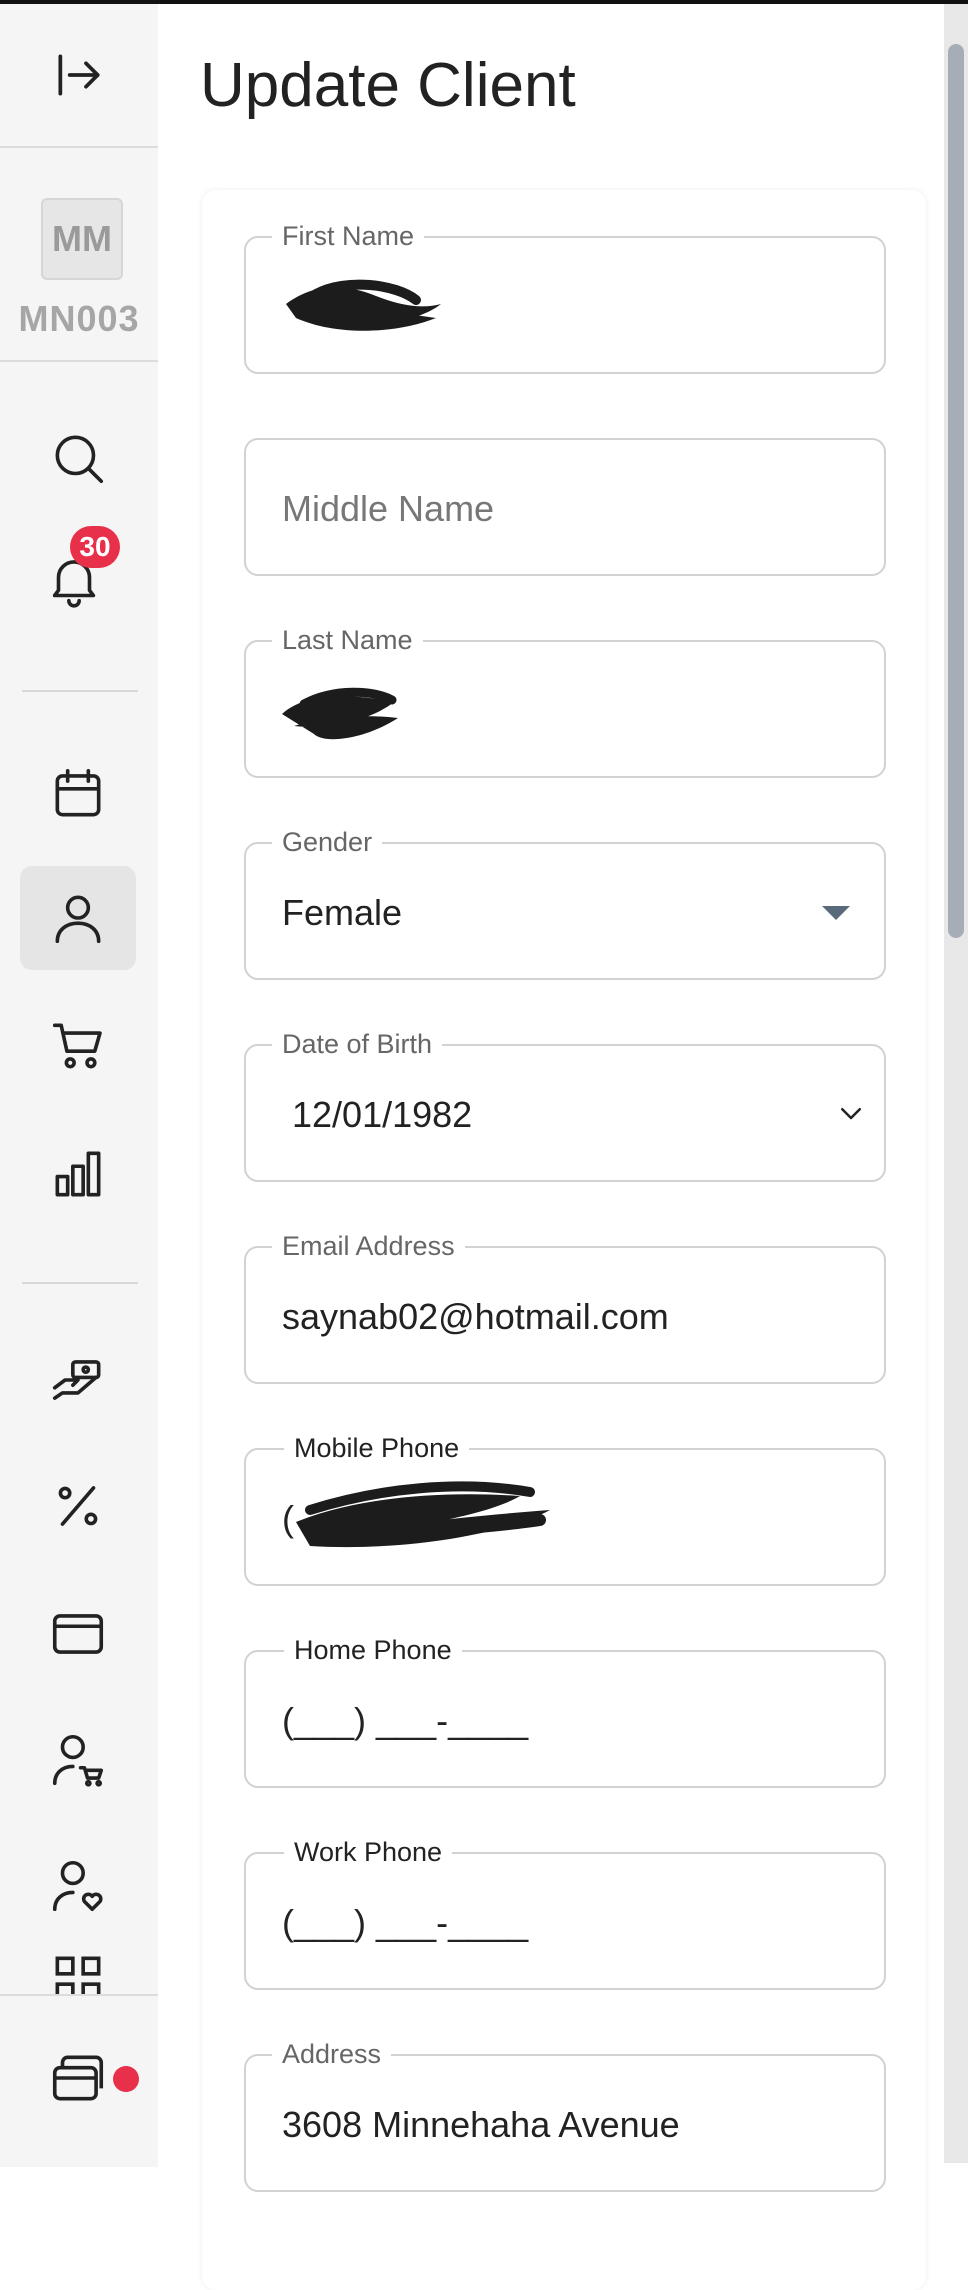 The image size is (968, 2290). Describe the element at coordinates (565, 507) in the screenshot. I see `middle-name-field: Middle Name` at that location.